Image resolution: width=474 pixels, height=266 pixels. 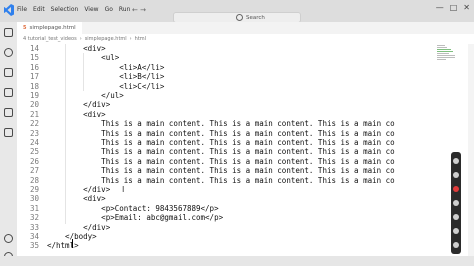 I want to click on line-number: 30, so click(x=34, y=199).